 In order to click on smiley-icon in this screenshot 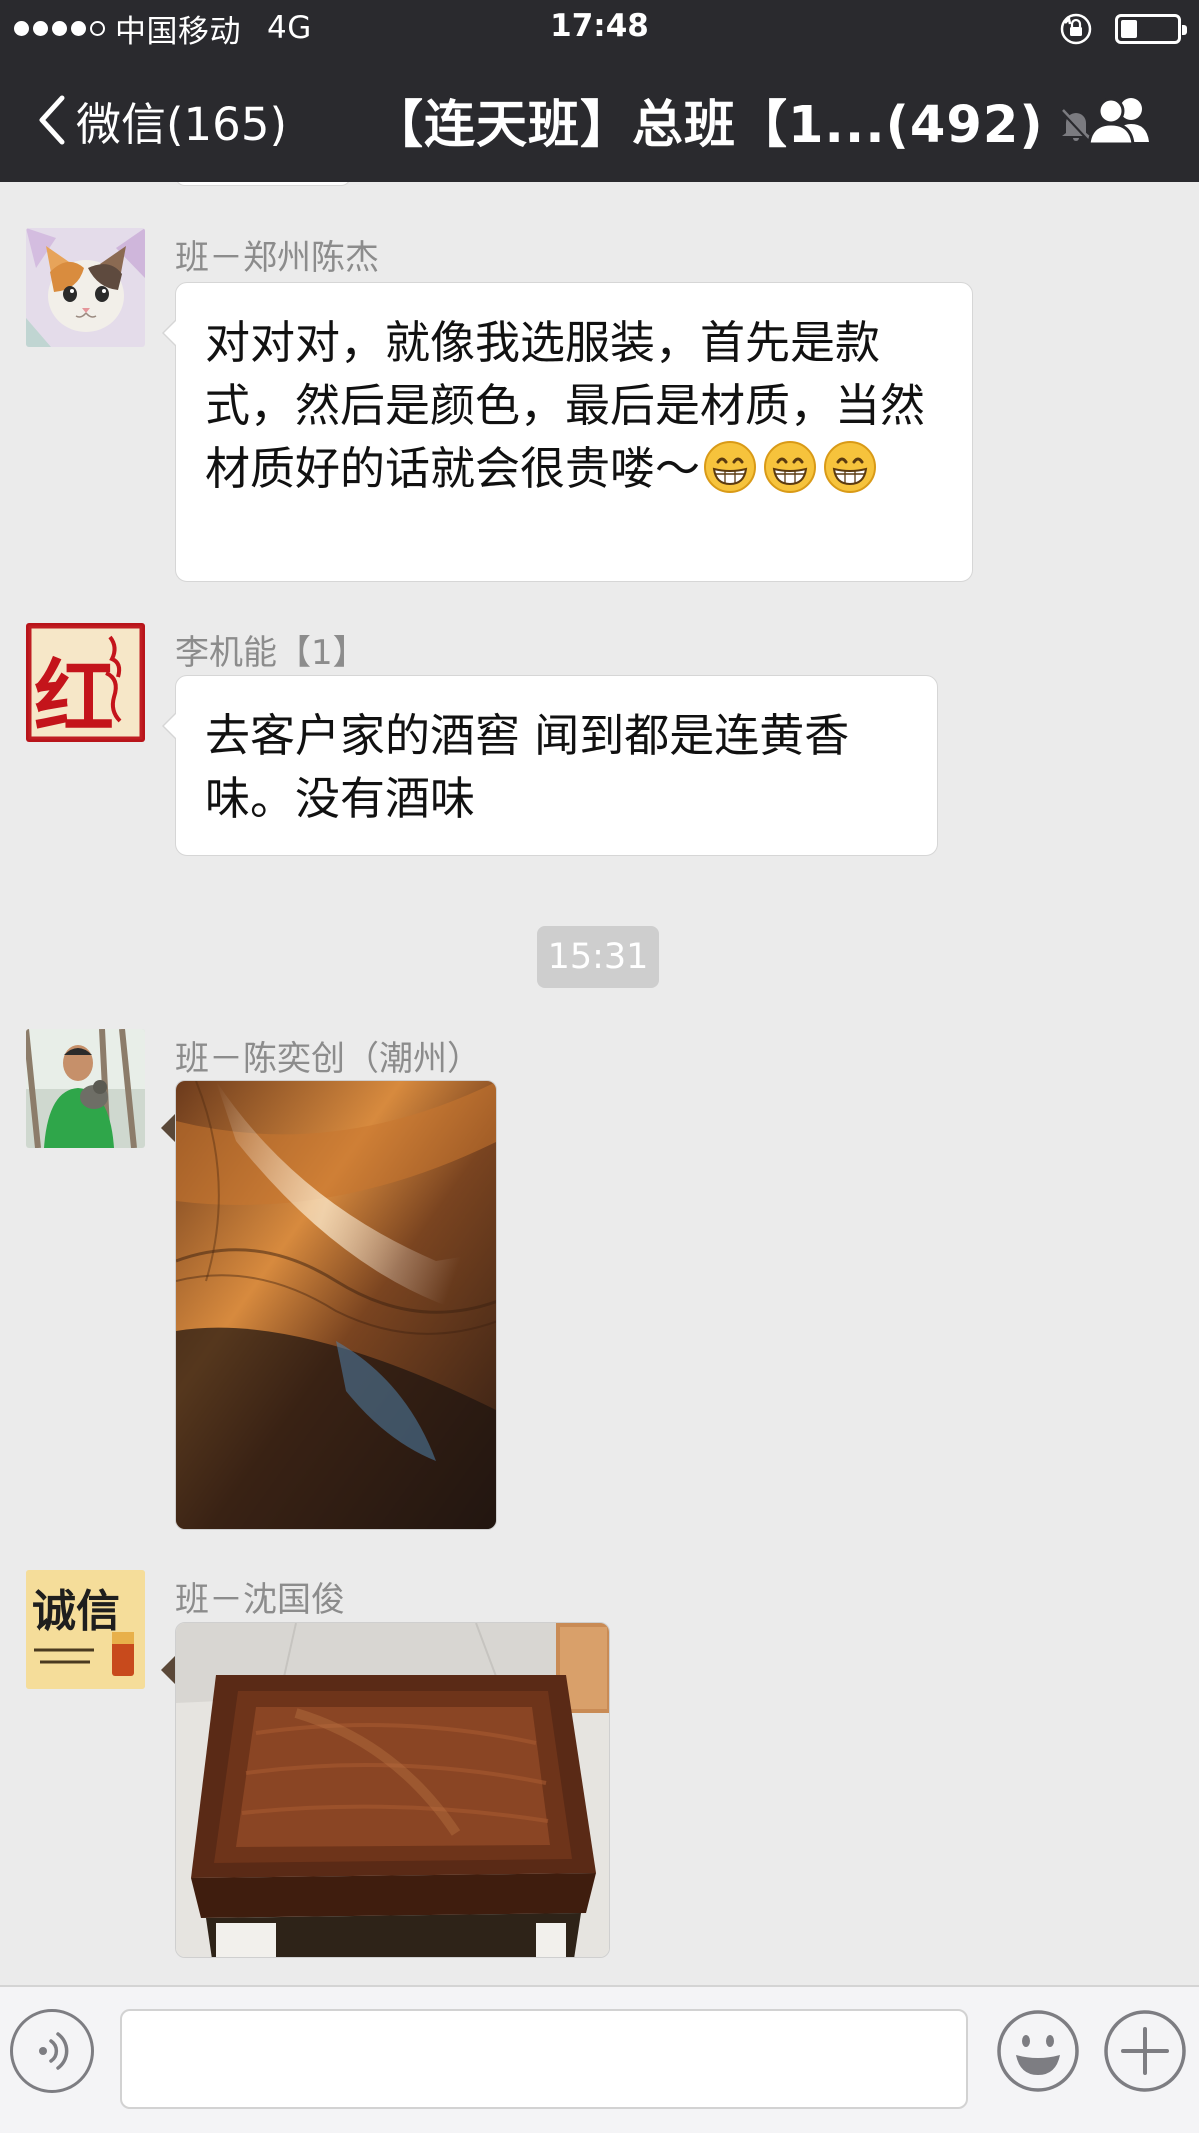, I will do `click(1038, 2051)`.